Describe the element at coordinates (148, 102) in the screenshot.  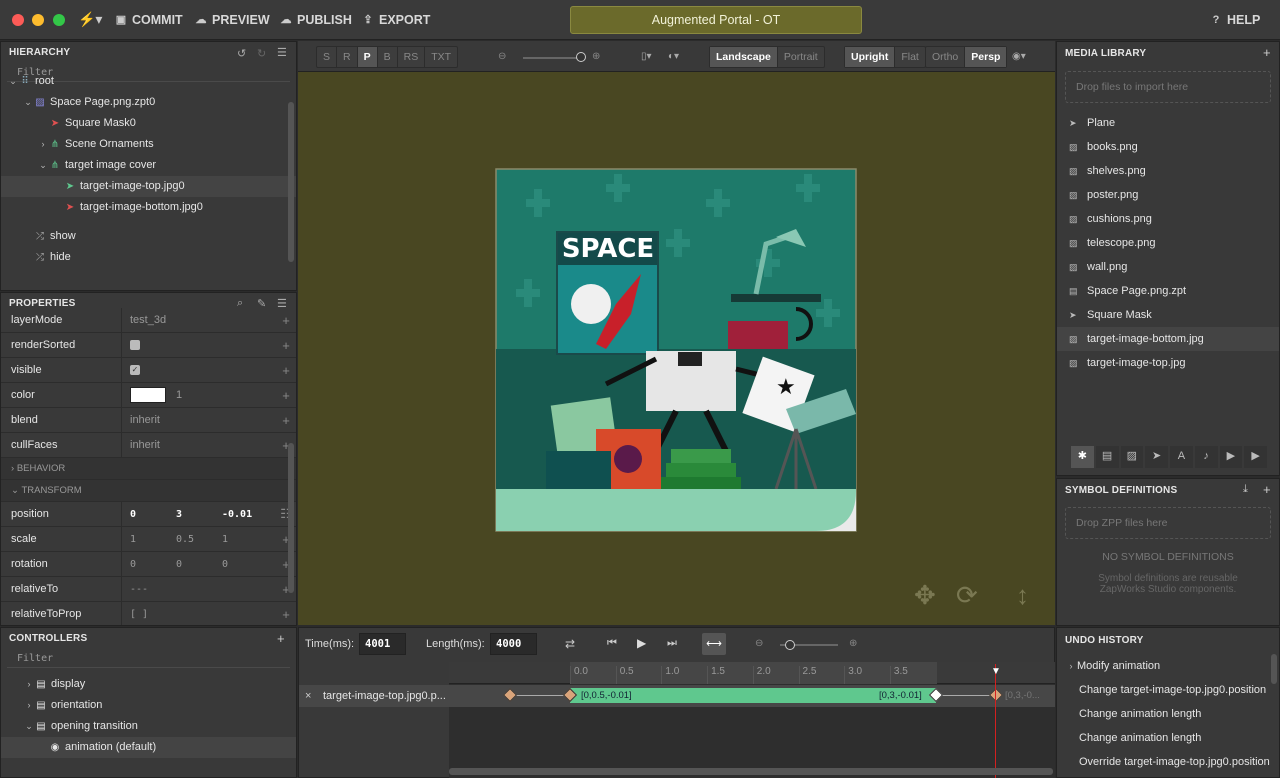
I see `tree-item: ⌄ ▨ Space Page.png.zpt0` at that location.